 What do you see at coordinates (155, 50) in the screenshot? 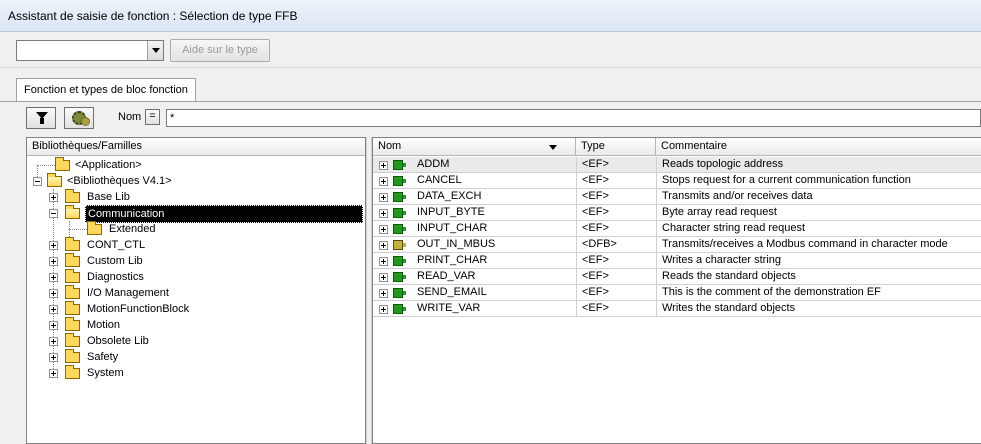
I see `chevron-down-icon` at bounding box center [155, 50].